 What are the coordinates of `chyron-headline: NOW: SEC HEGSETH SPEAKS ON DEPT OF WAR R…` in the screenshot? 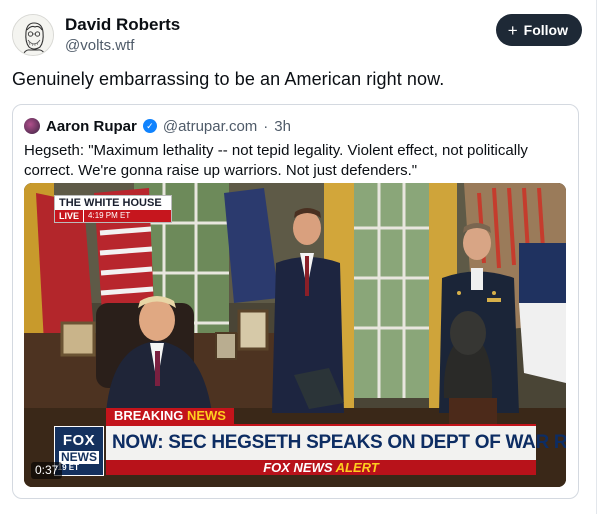 It's located at (336, 442).